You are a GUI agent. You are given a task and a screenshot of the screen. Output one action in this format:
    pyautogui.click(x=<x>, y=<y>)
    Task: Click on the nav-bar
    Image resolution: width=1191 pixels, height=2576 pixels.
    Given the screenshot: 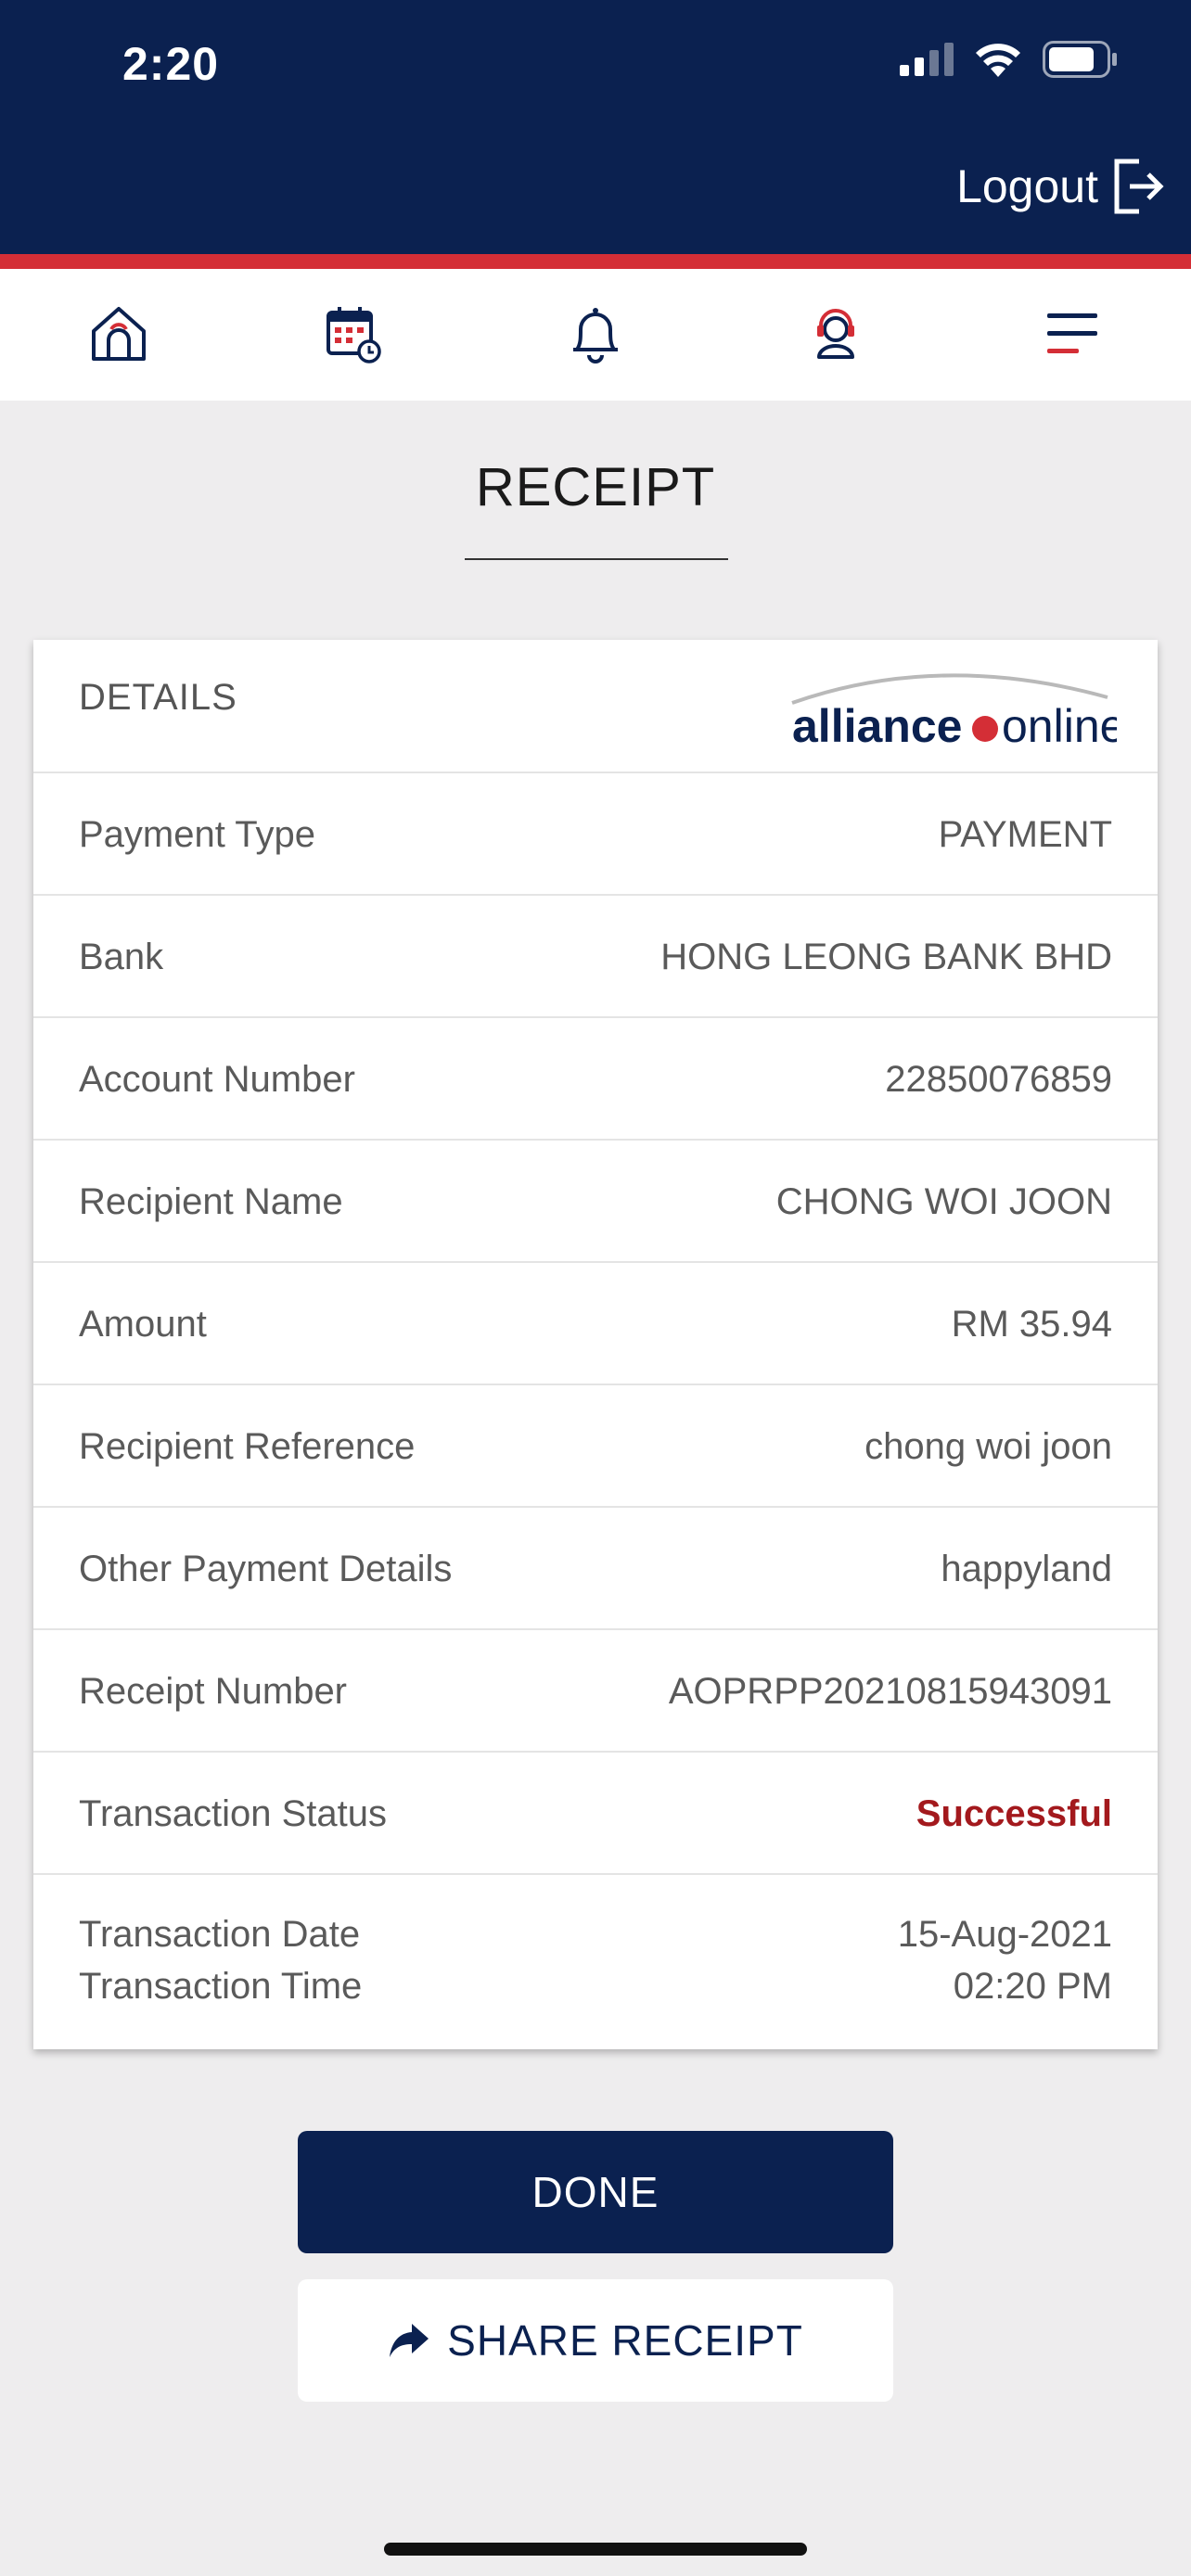 What is the action you would take?
    pyautogui.click(x=595, y=335)
    